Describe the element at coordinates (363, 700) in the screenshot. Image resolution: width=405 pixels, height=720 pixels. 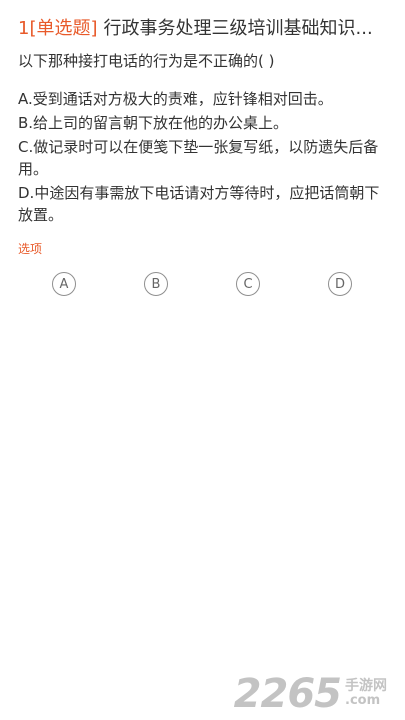
I see `watermark-domain: .com` at that location.